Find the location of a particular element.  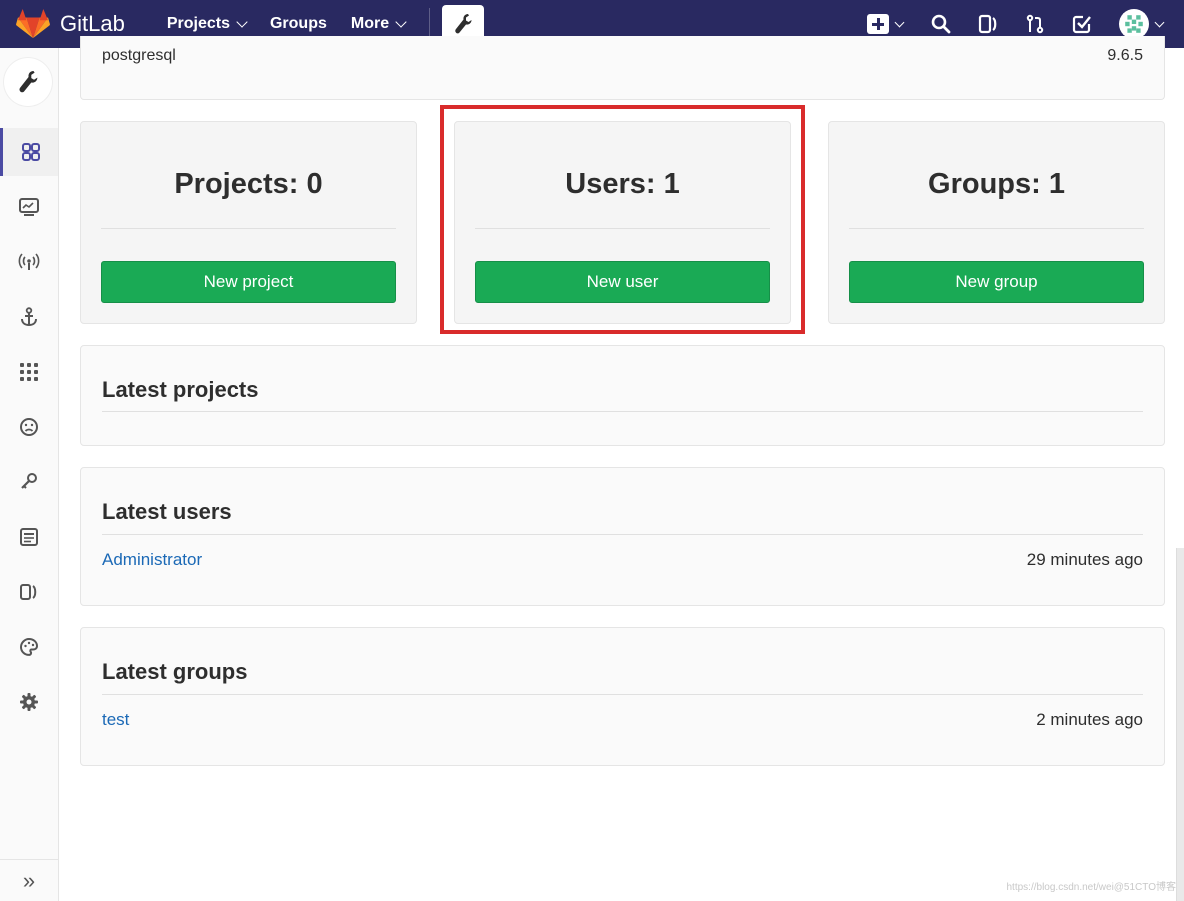

component-name: postgresql is located at coordinates (139, 55).